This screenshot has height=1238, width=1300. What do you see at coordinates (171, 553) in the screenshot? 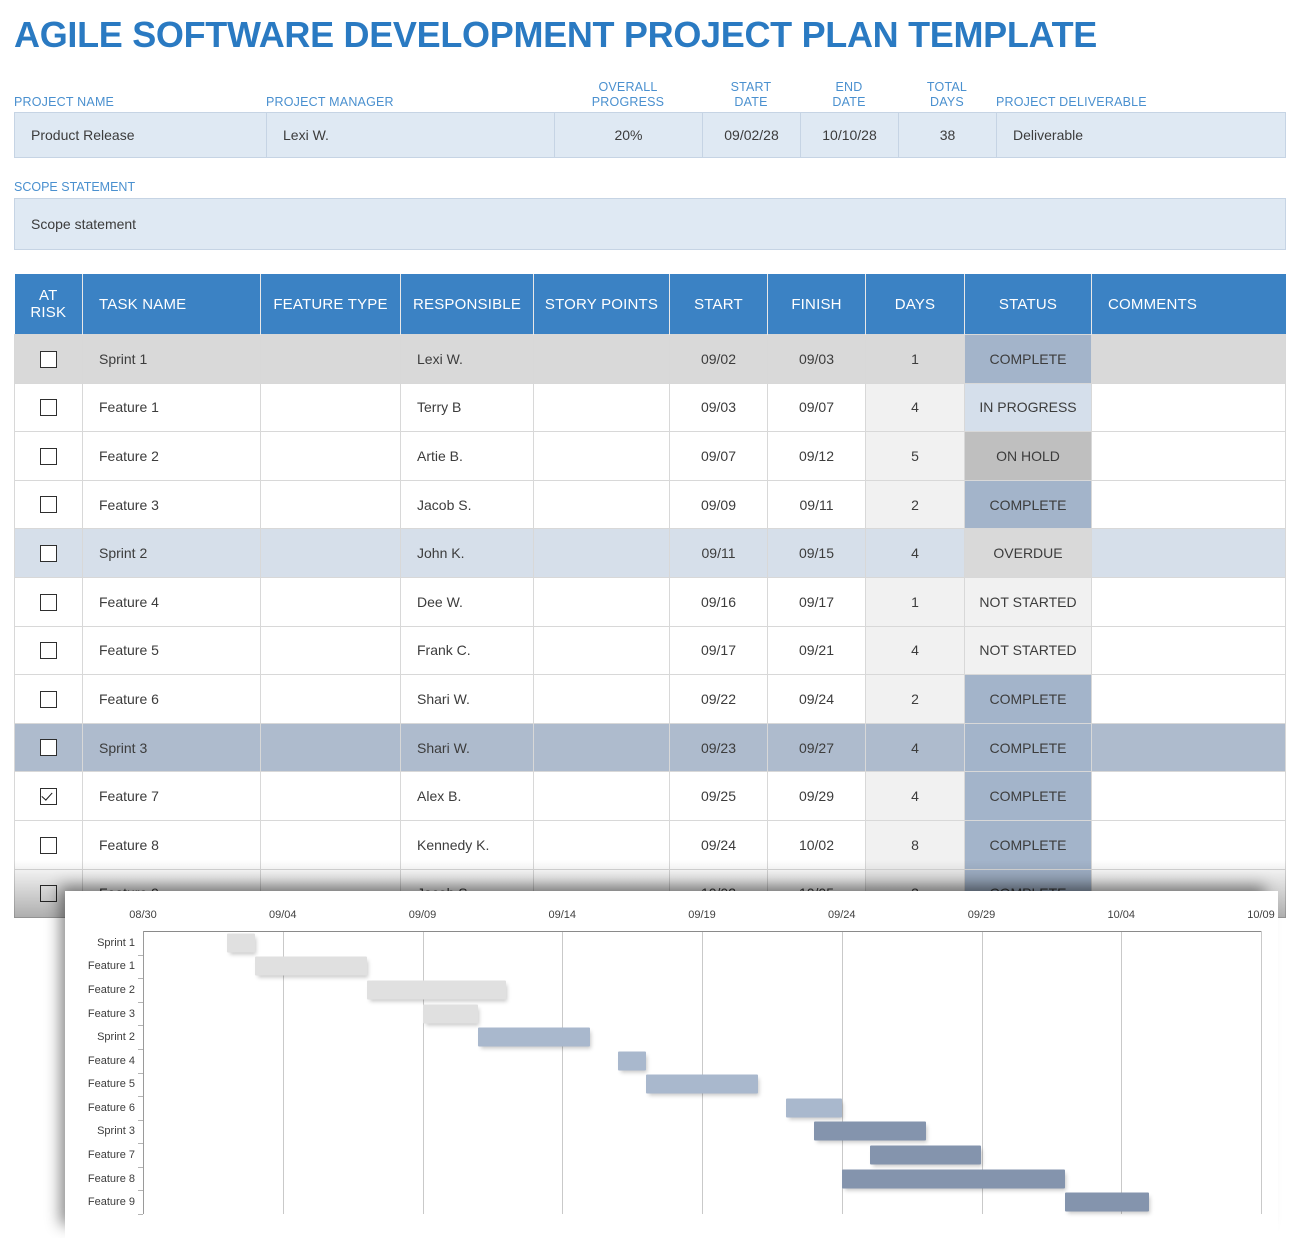
I see `task-name-cell: Sprint 2` at bounding box center [171, 553].